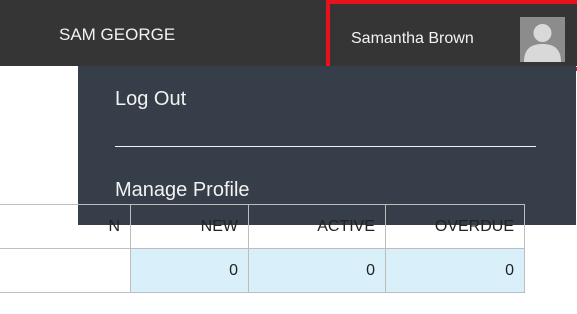 The height and width of the screenshot is (314, 577). What do you see at coordinates (65, 270) in the screenshot?
I see `table-cell-name` at bounding box center [65, 270].